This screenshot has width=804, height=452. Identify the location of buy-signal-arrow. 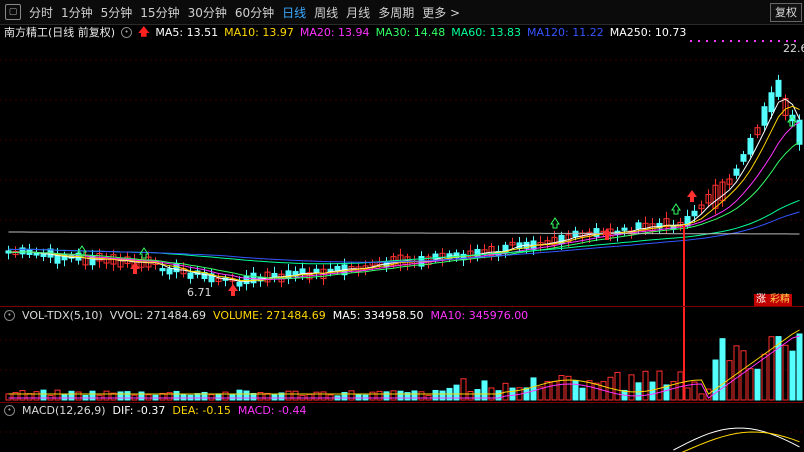
(692, 196).